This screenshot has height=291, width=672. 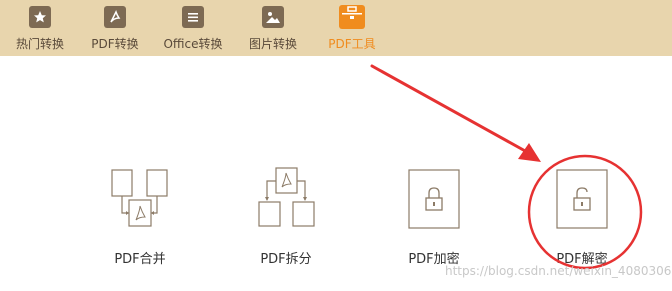 I want to click on tab-label: 热门转换, so click(x=39, y=44).